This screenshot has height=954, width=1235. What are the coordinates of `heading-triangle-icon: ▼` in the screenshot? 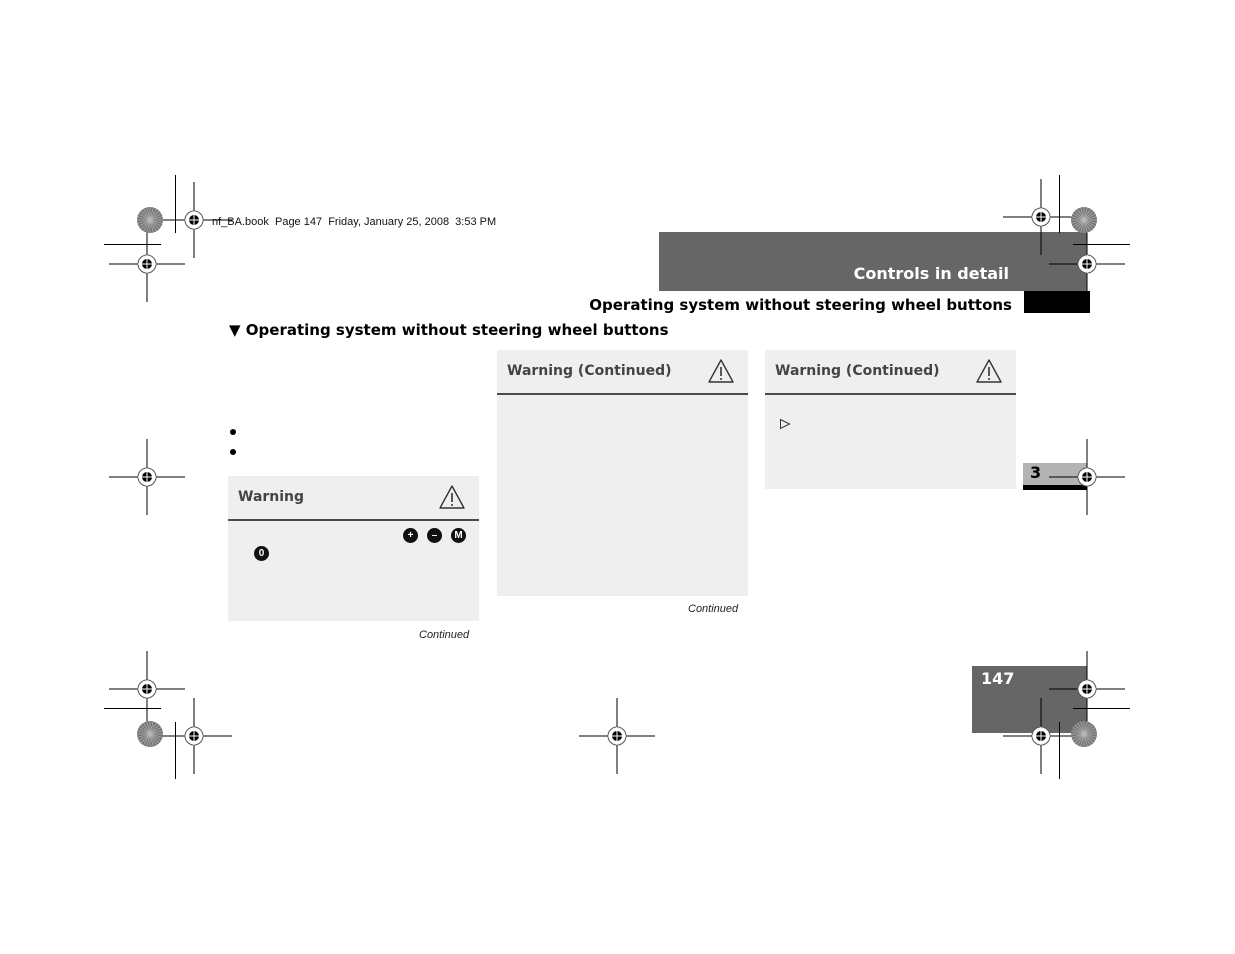 It's located at (235, 330).